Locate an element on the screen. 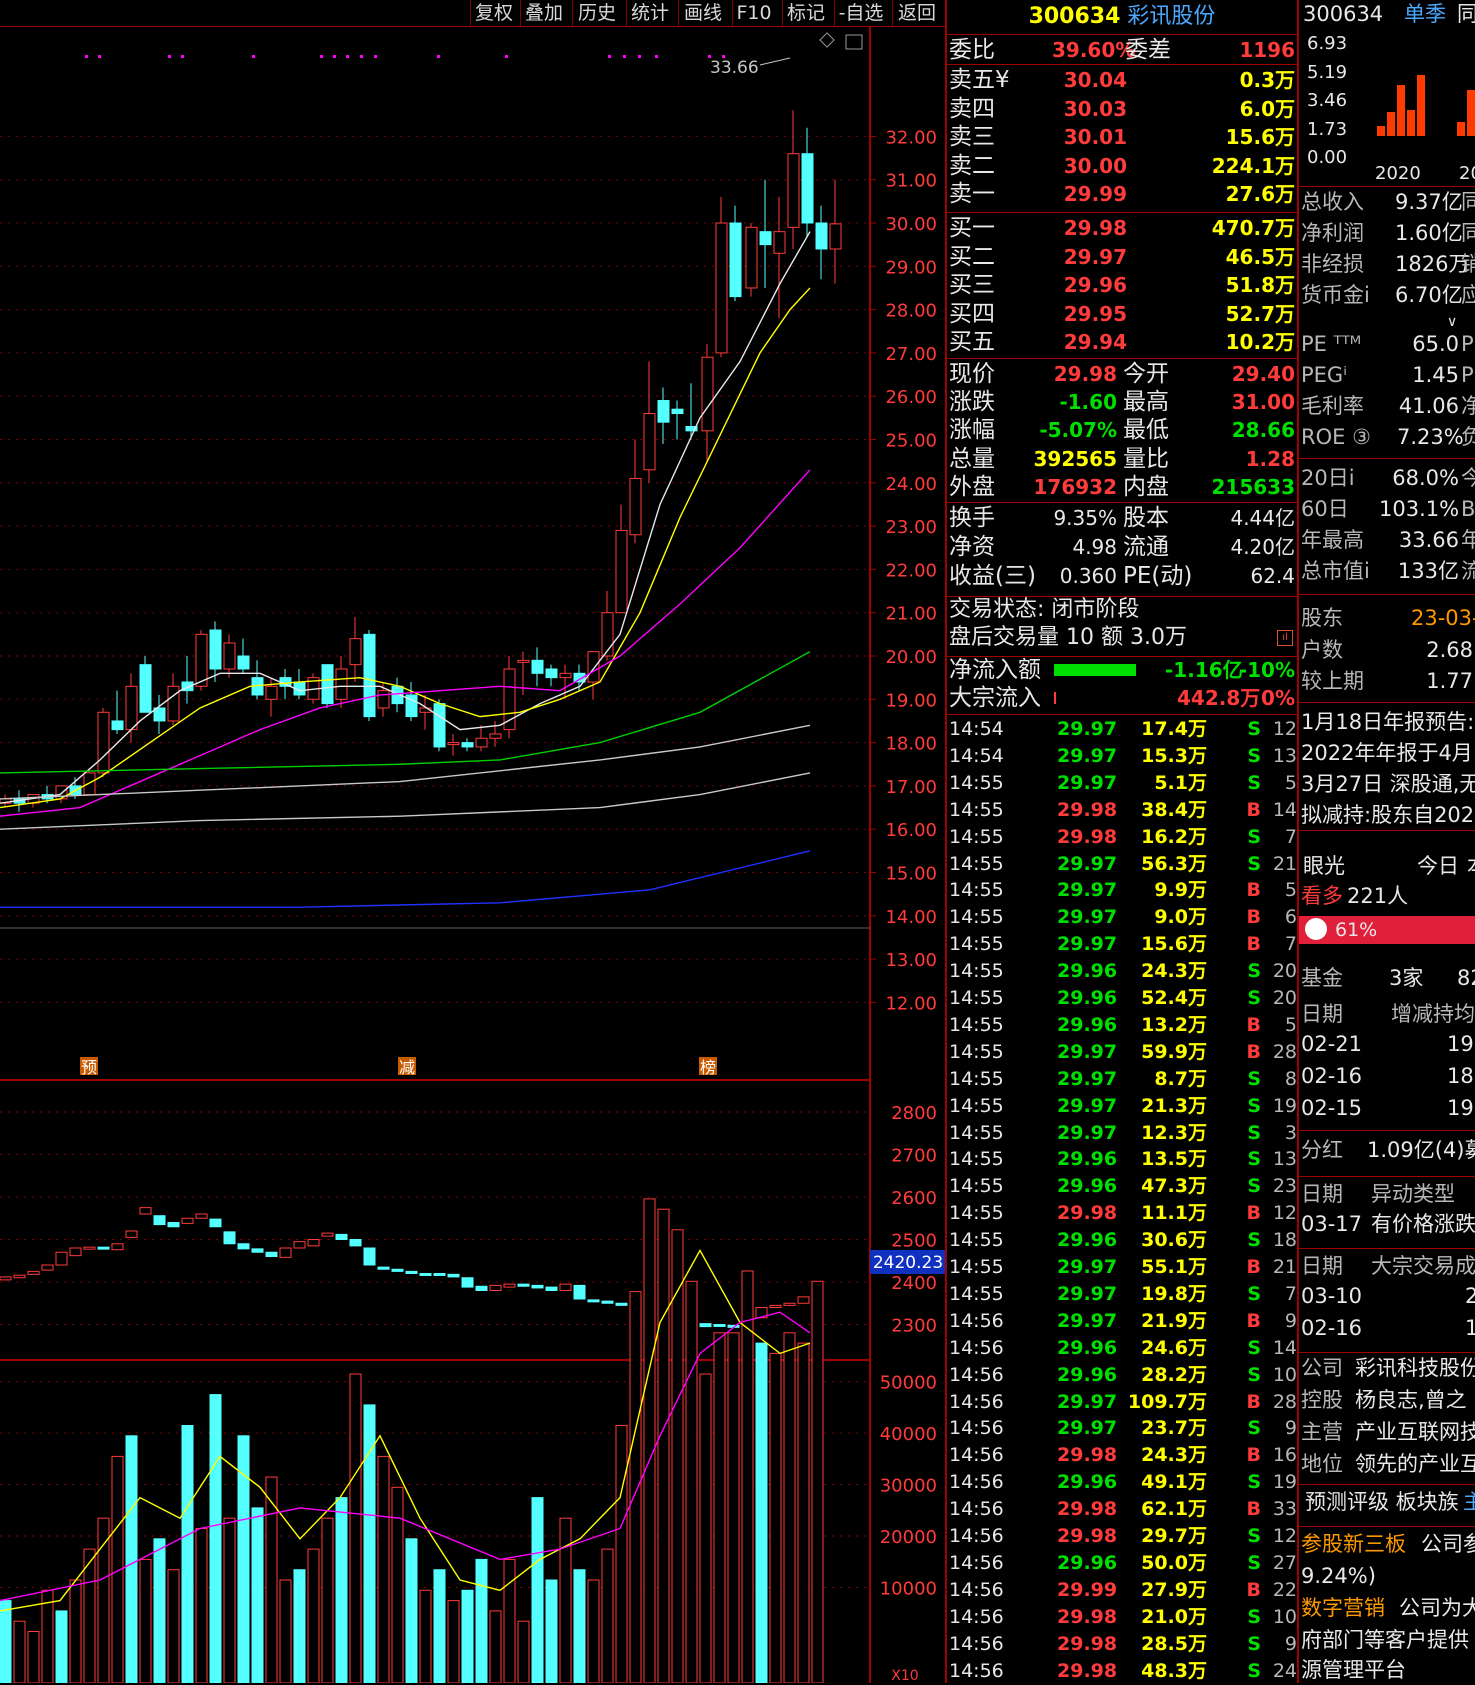 This screenshot has width=1475, height=1685. tick-row: 14:55 29.98 38.4万 B 14 is located at coordinates (1123, 810).